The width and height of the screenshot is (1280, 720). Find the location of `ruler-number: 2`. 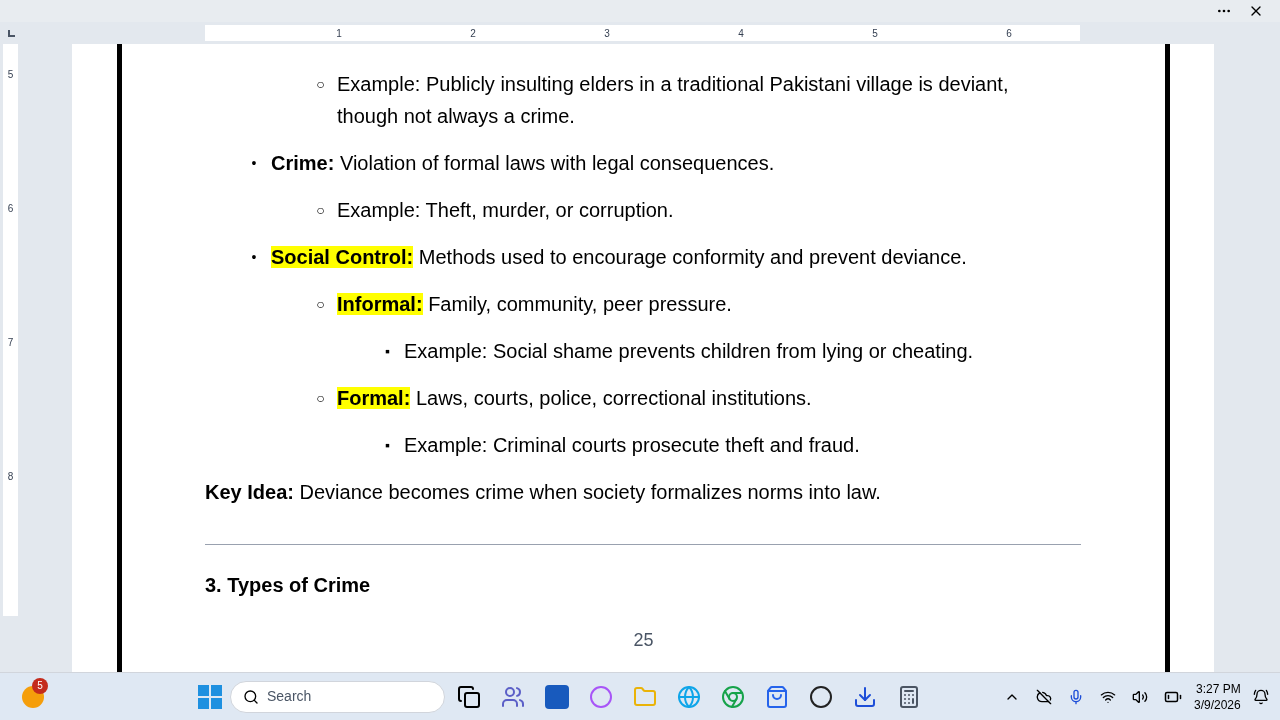

ruler-number: 2 is located at coordinates (473, 33).